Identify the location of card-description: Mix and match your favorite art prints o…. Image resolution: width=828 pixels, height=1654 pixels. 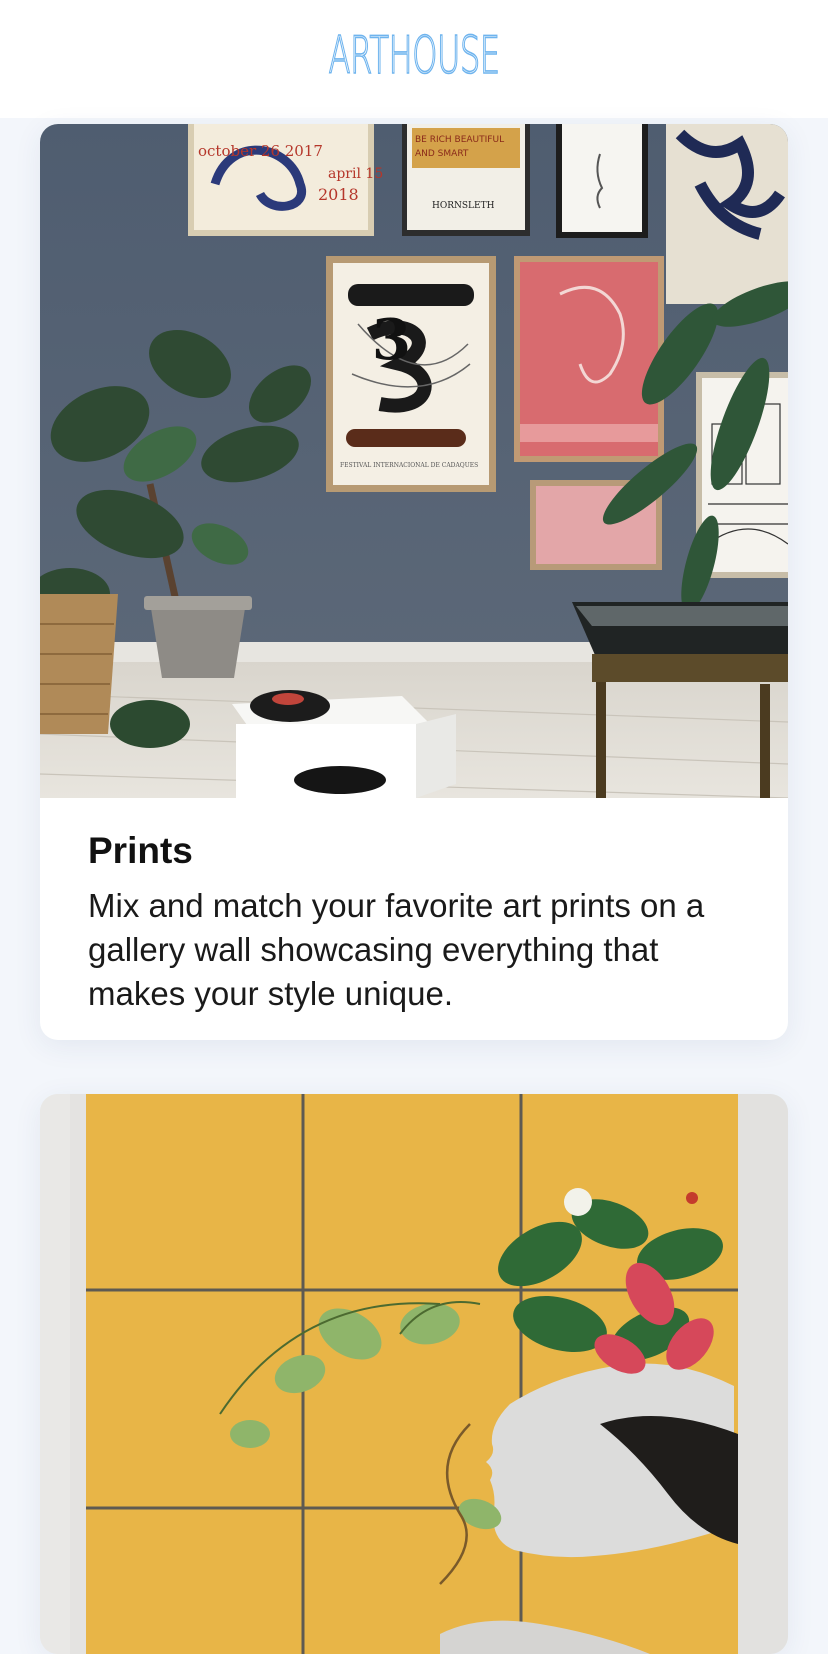
(414, 950).